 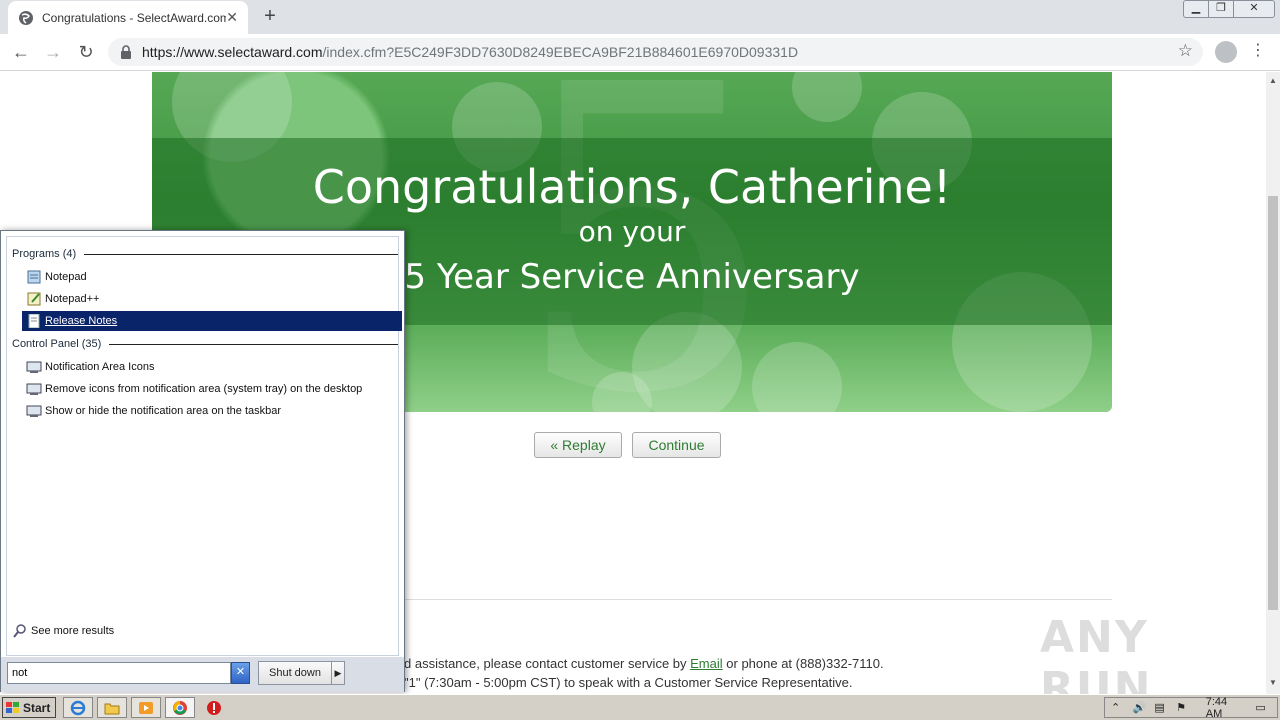 What do you see at coordinates (81, 321) in the screenshot?
I see `result-label: Release Notes` at bounding box center [81, 321].